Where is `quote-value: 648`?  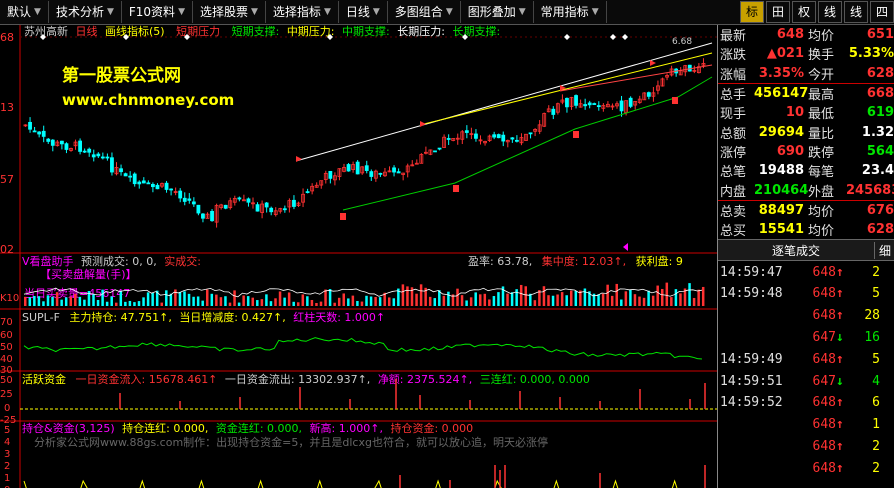 quote-value: 648 is located at coordinates (790, 35).